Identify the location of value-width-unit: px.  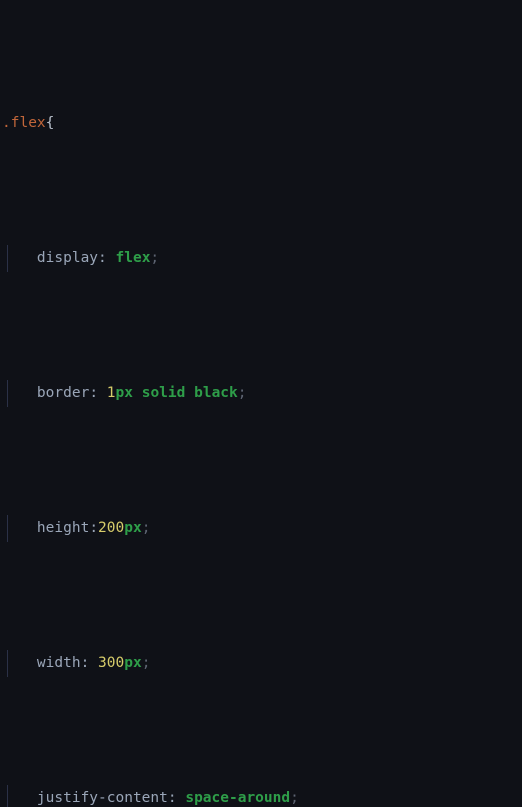
(133, 663).